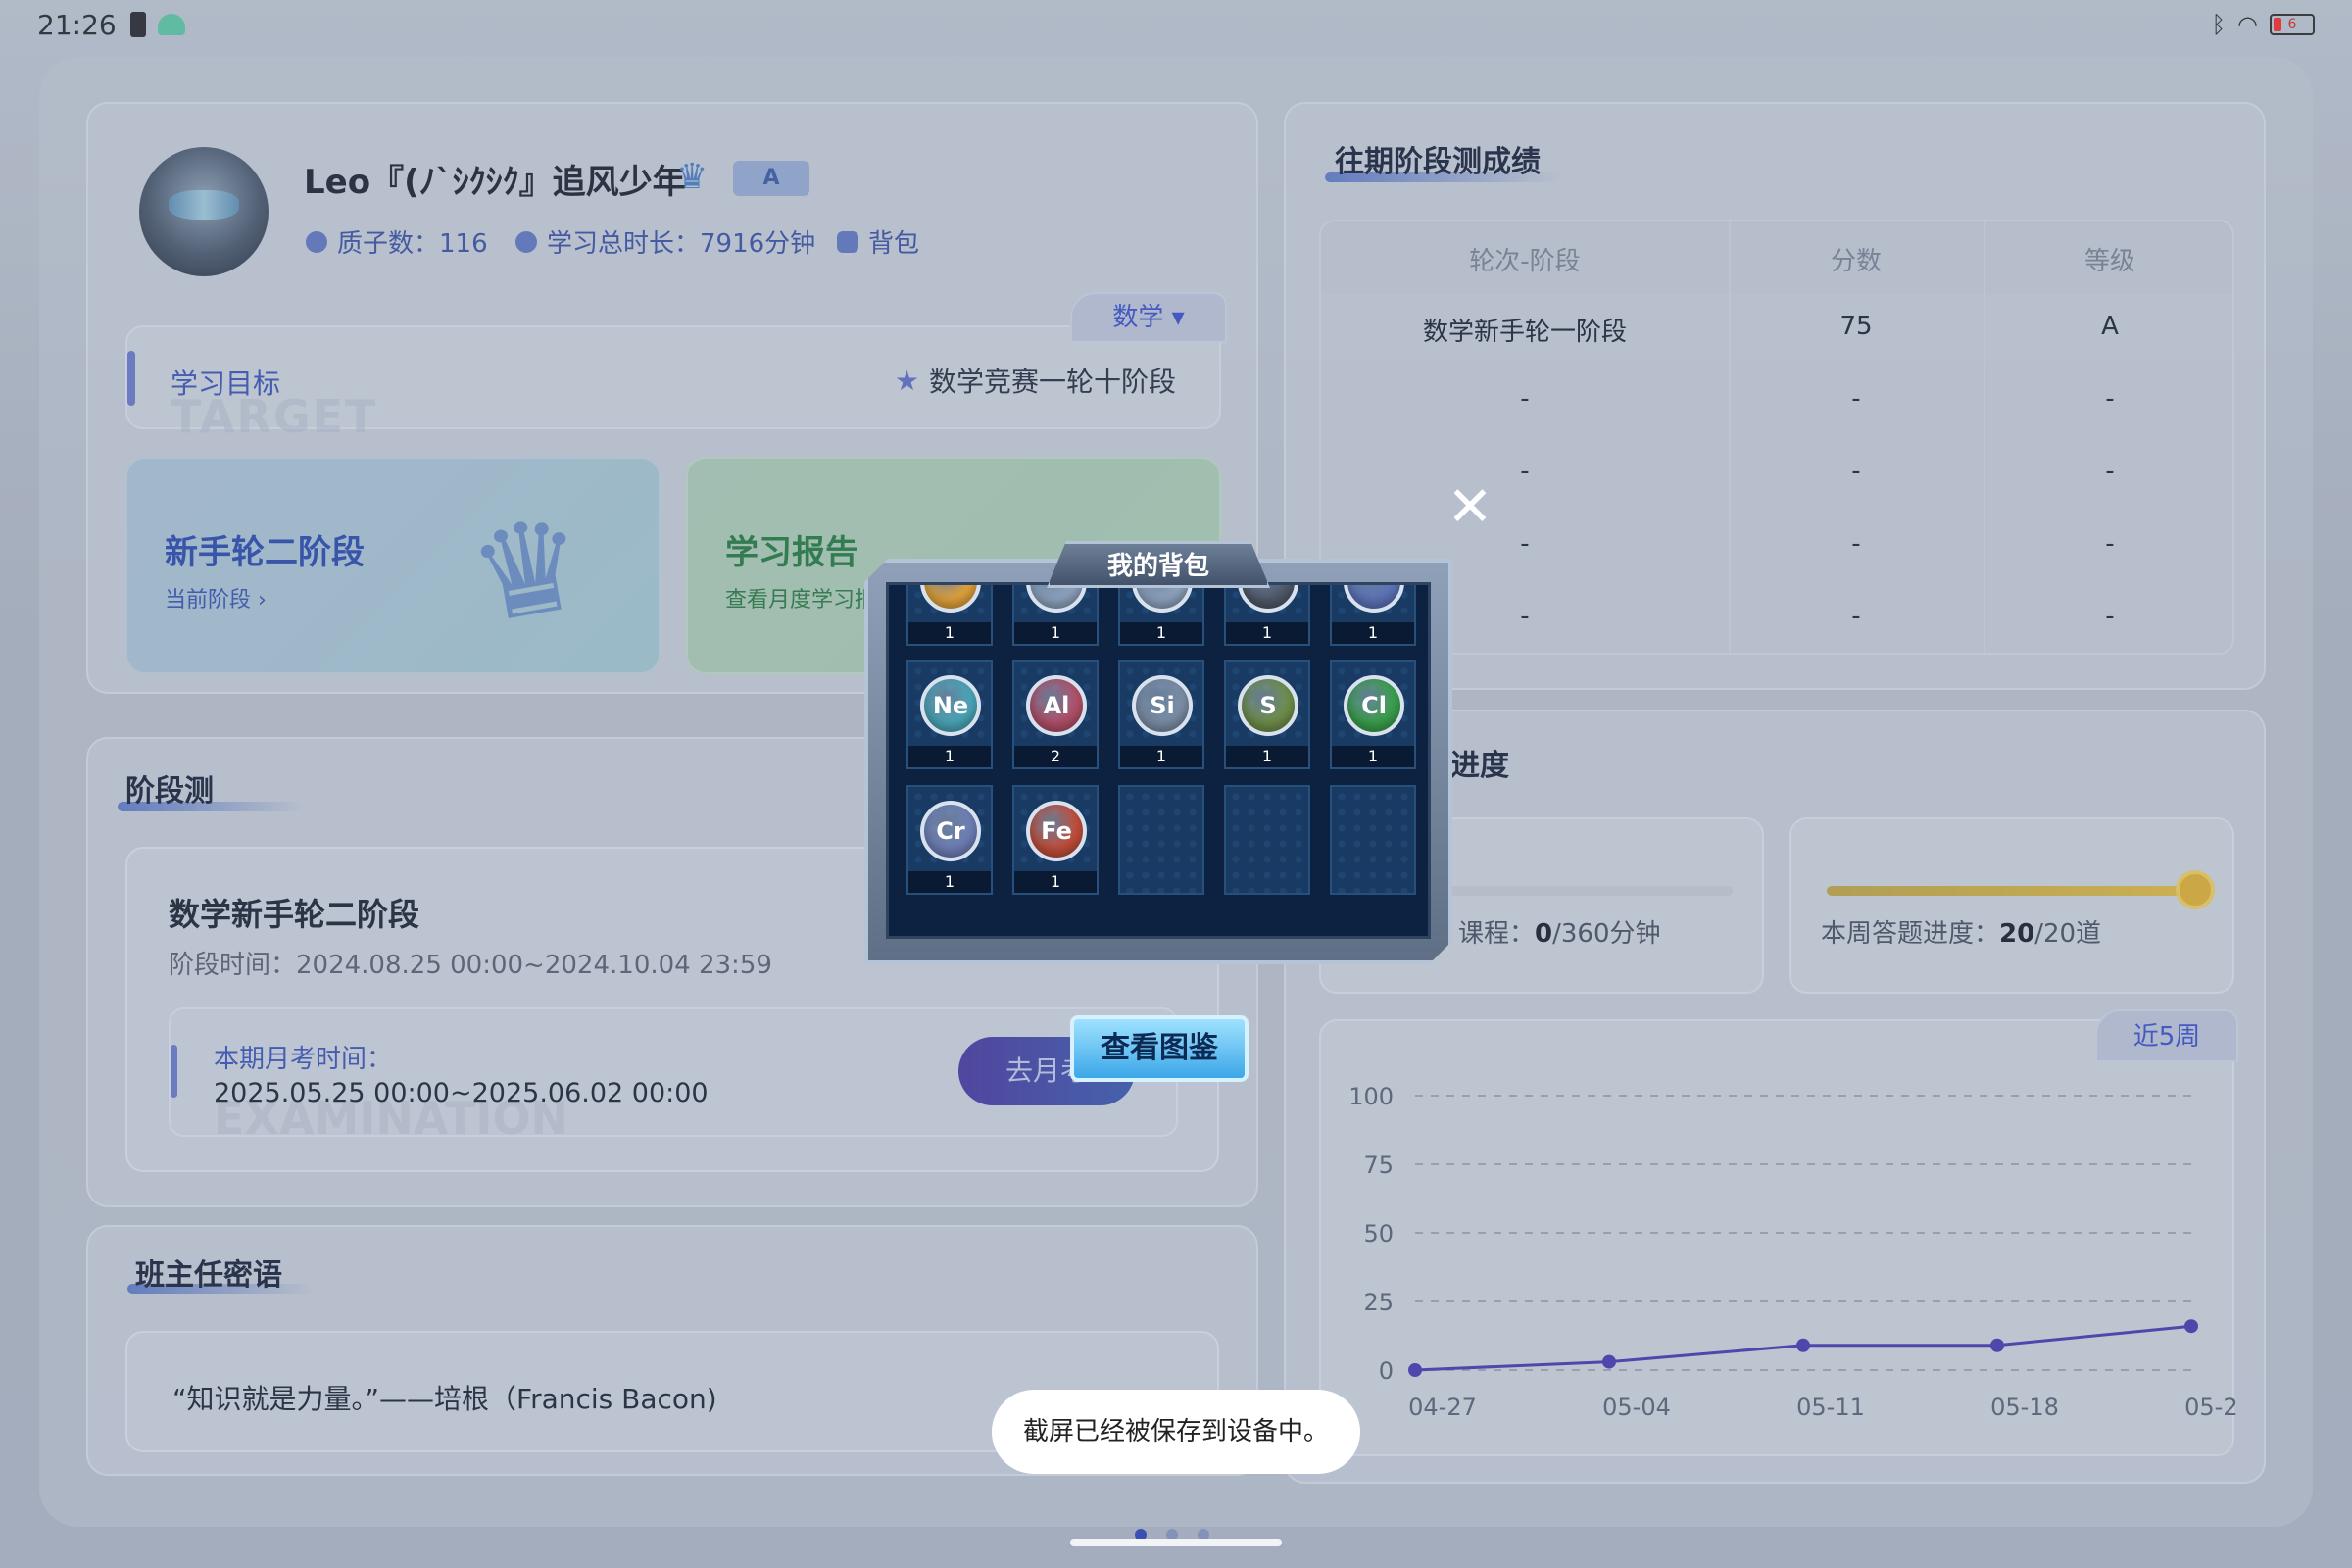 This screenshot has width=2352, height=1568. I want to click on element-orb: Al, so click(1056, 705).